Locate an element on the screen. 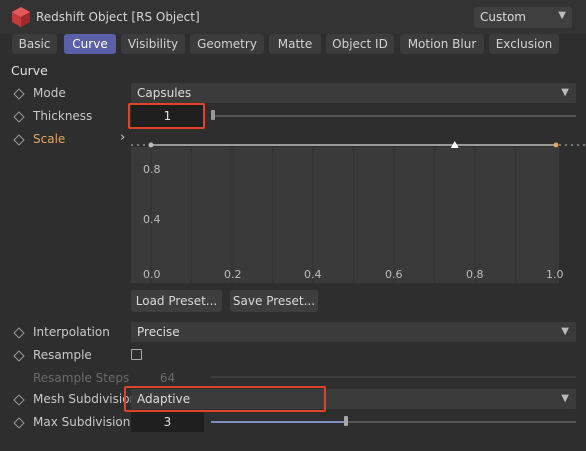 The height and width of the screenshot is (451, 586). scale-label: Scale is located at coordinates (49, 139).